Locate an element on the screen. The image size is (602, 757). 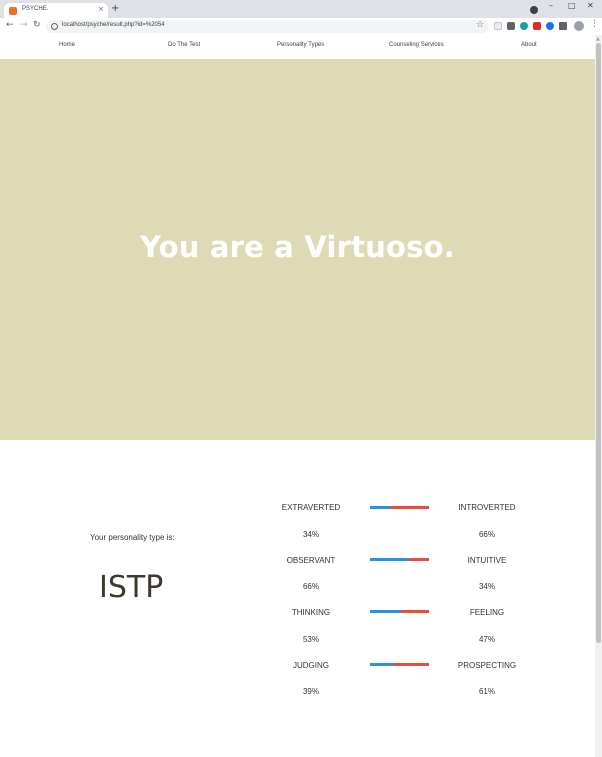
trait-right-percent: 34% is located at coordinates (486, 586).